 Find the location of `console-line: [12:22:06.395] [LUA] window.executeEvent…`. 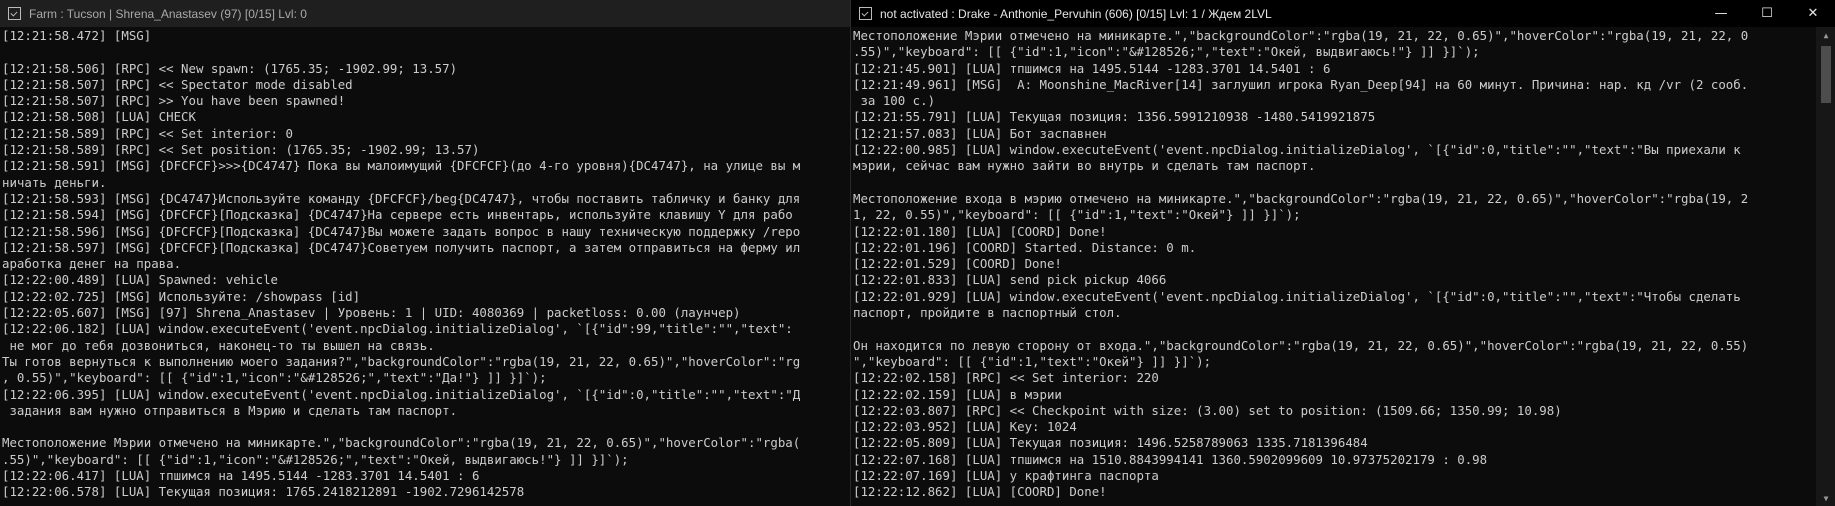

console-line: [12:22:06.395] [LUA] window.executeEvent… is located at coordinates (401, 394).